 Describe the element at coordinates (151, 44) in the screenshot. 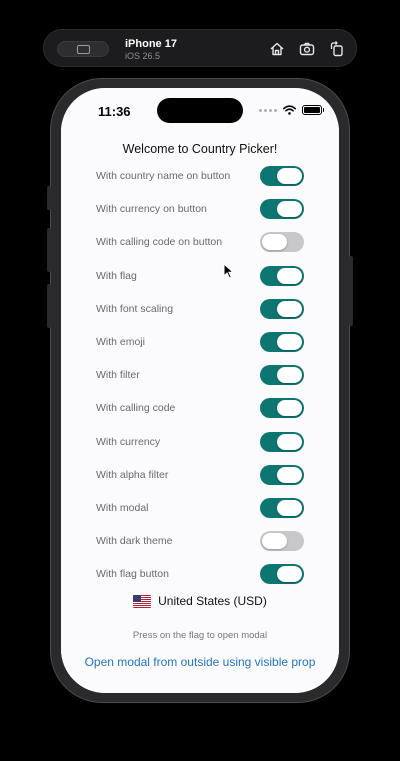

I see `device-name: iPhone 17` at that location.